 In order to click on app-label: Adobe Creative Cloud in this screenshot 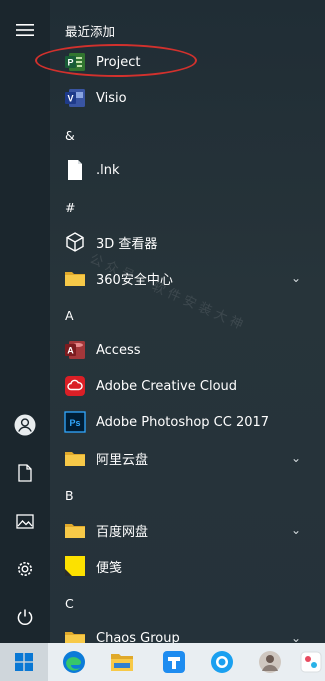, I will do `click(167, 386)`.